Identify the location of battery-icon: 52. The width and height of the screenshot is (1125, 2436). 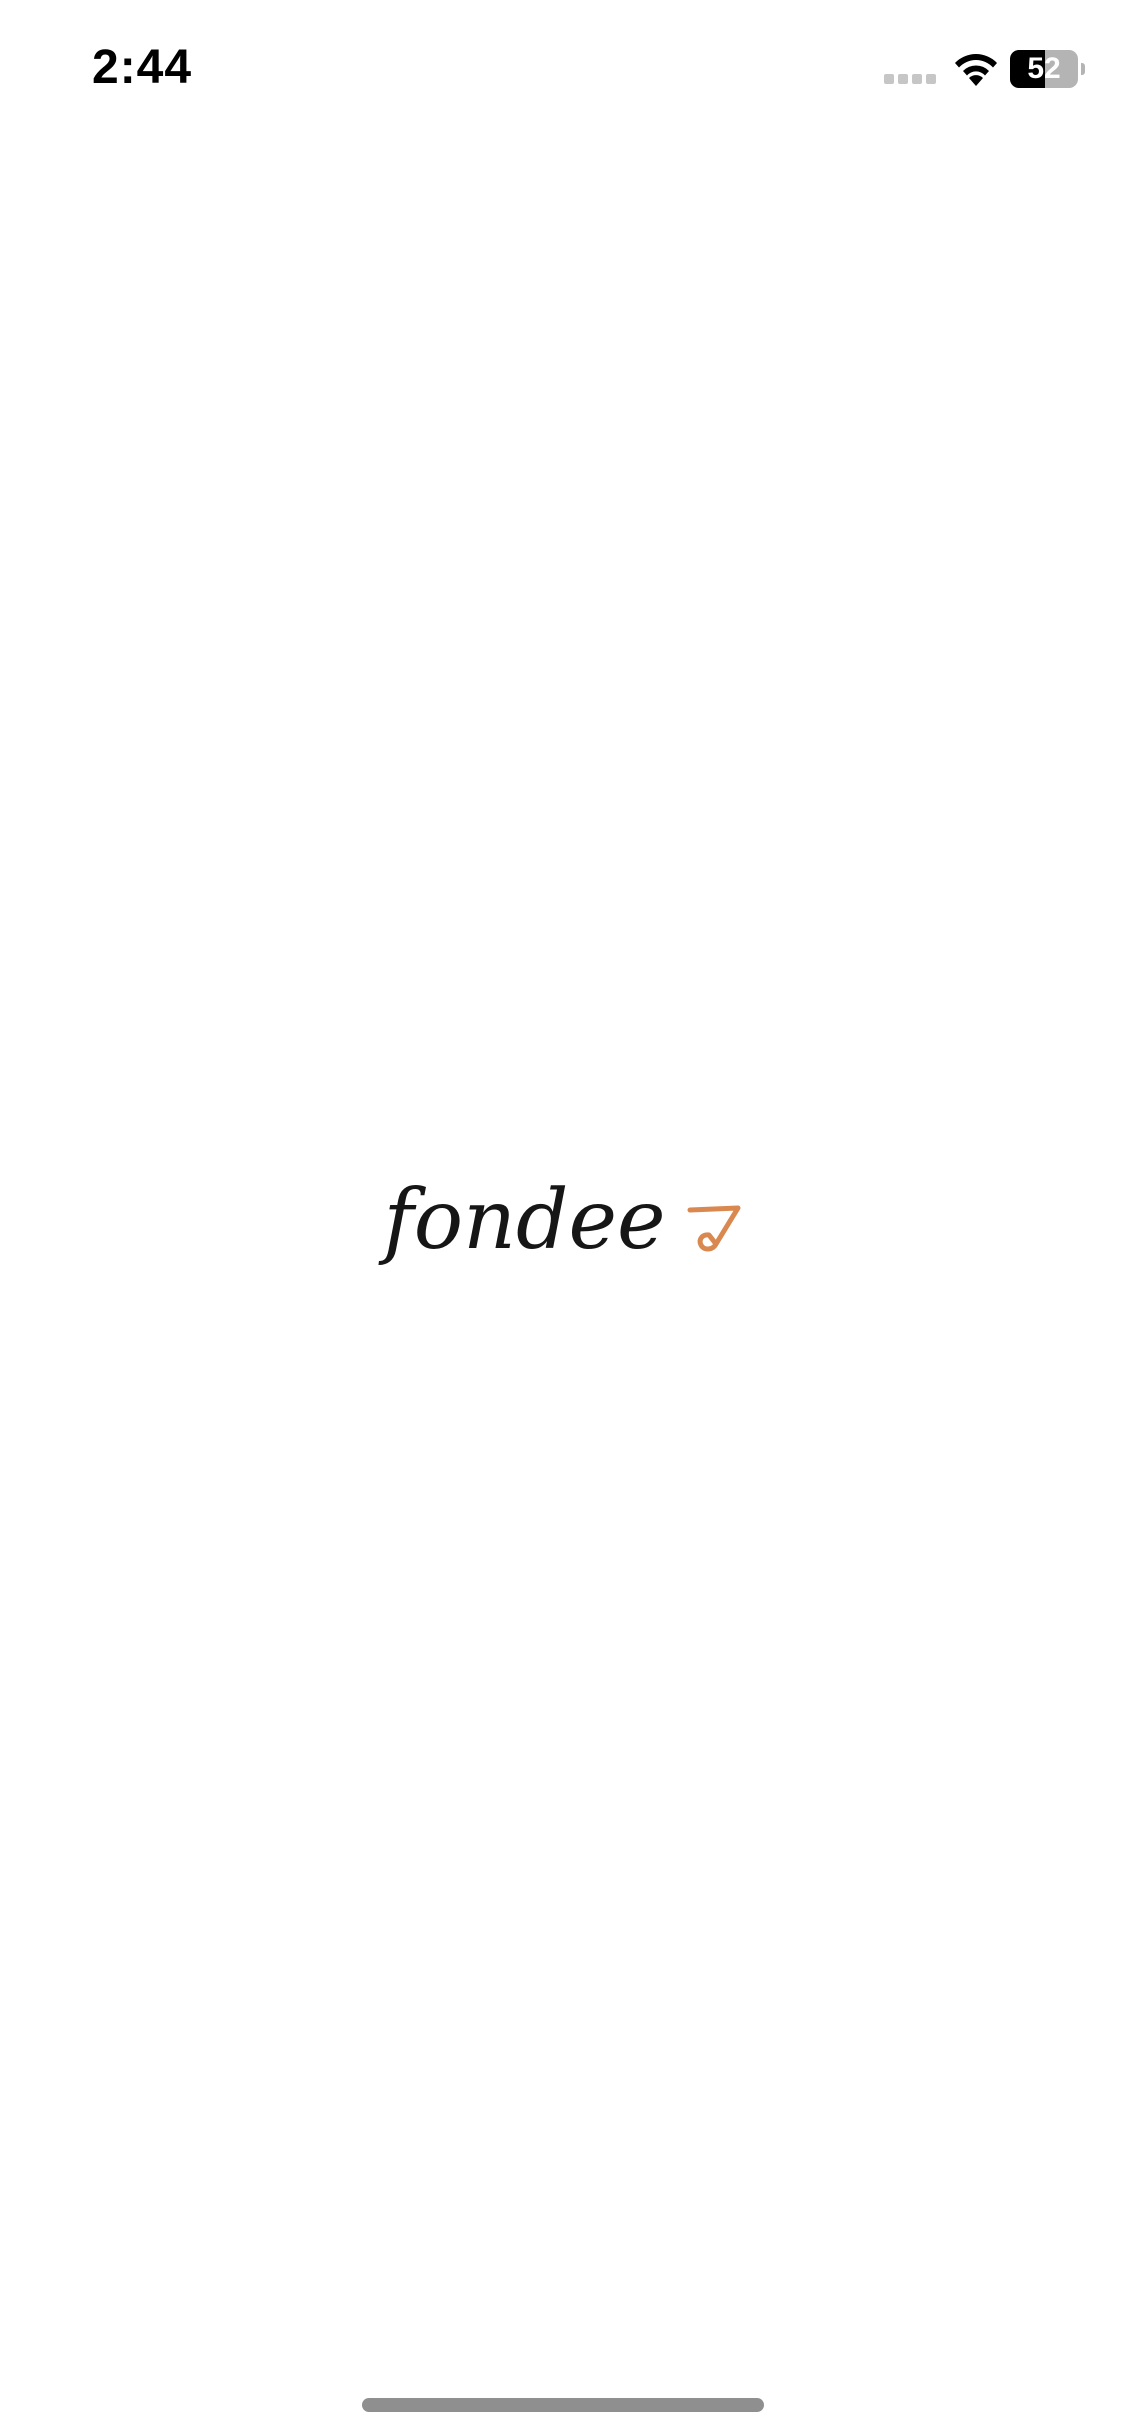
(1048, 69).